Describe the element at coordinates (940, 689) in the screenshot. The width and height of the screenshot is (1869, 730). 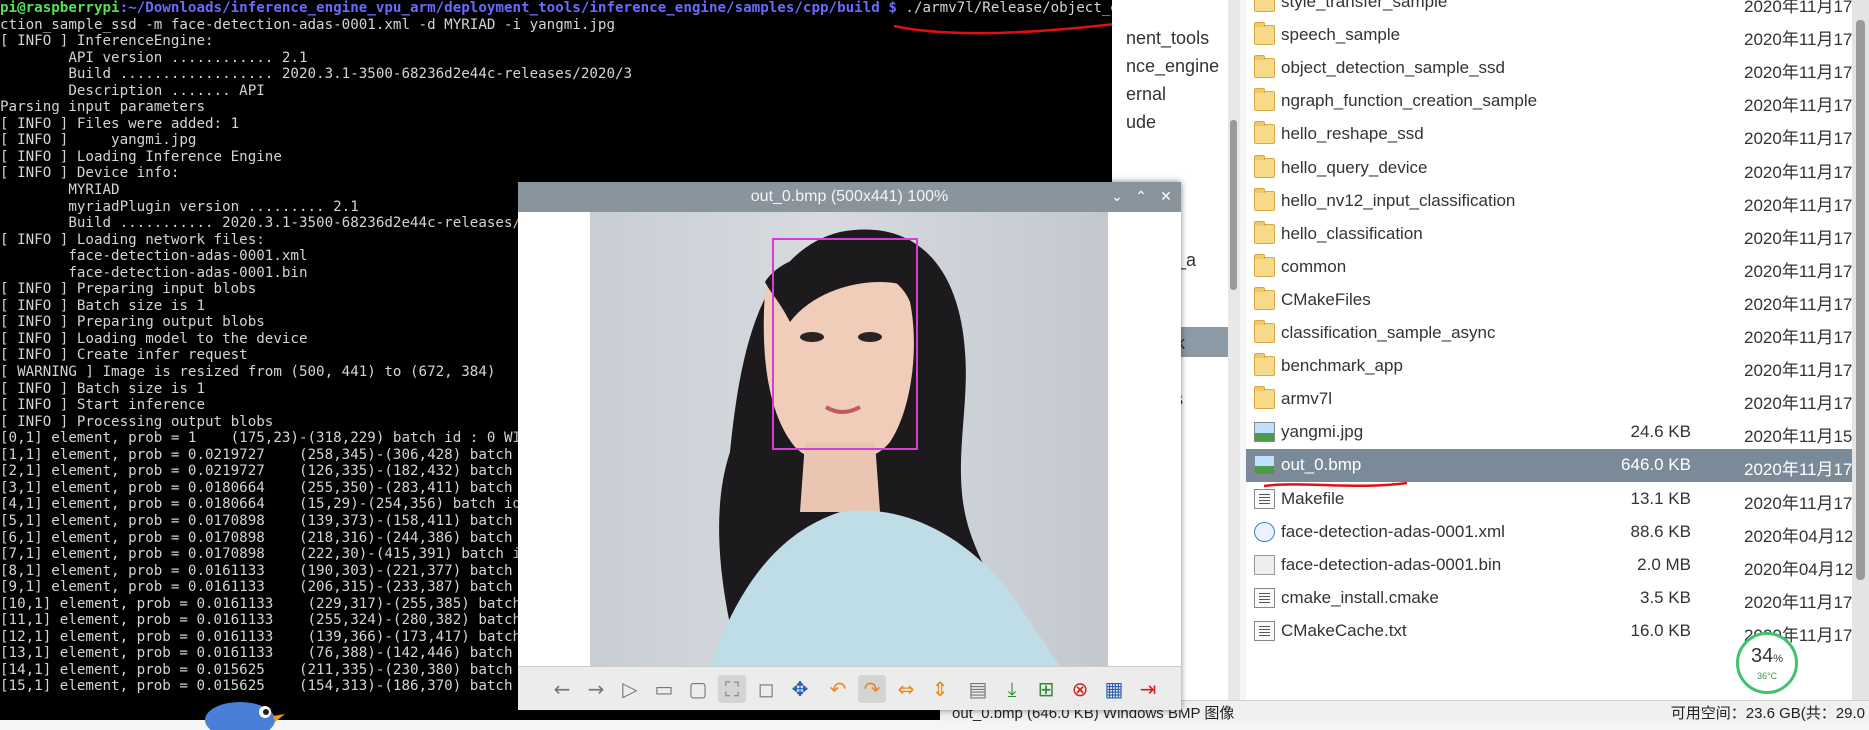
I see `flip-vertical-icon: ⇕` at that location.